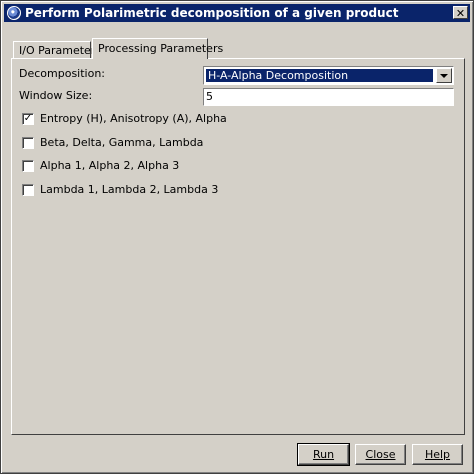  What do you see at coordinates (62, 73) in the screenshot?
I see `decomposition-label: Decomposition:` at bounding box center [62, 73].